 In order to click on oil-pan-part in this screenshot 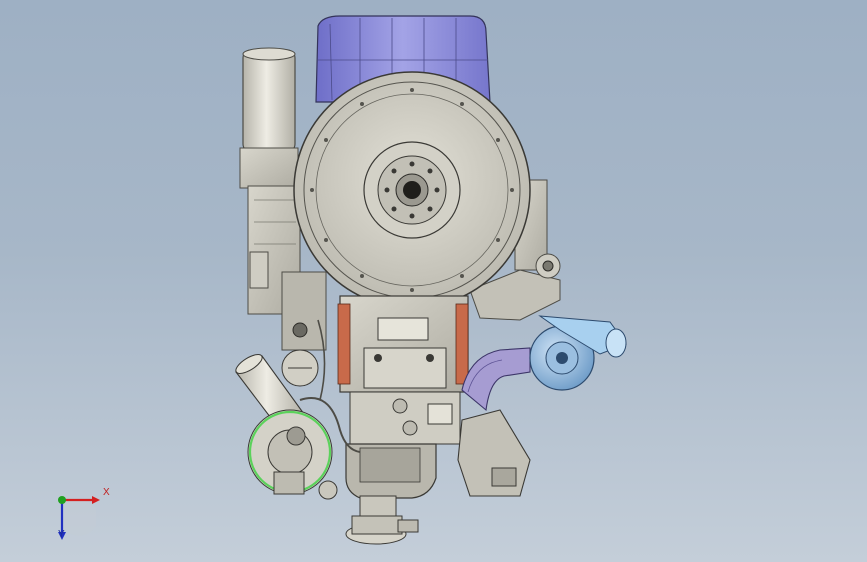, I will do `click(391, 494)`.